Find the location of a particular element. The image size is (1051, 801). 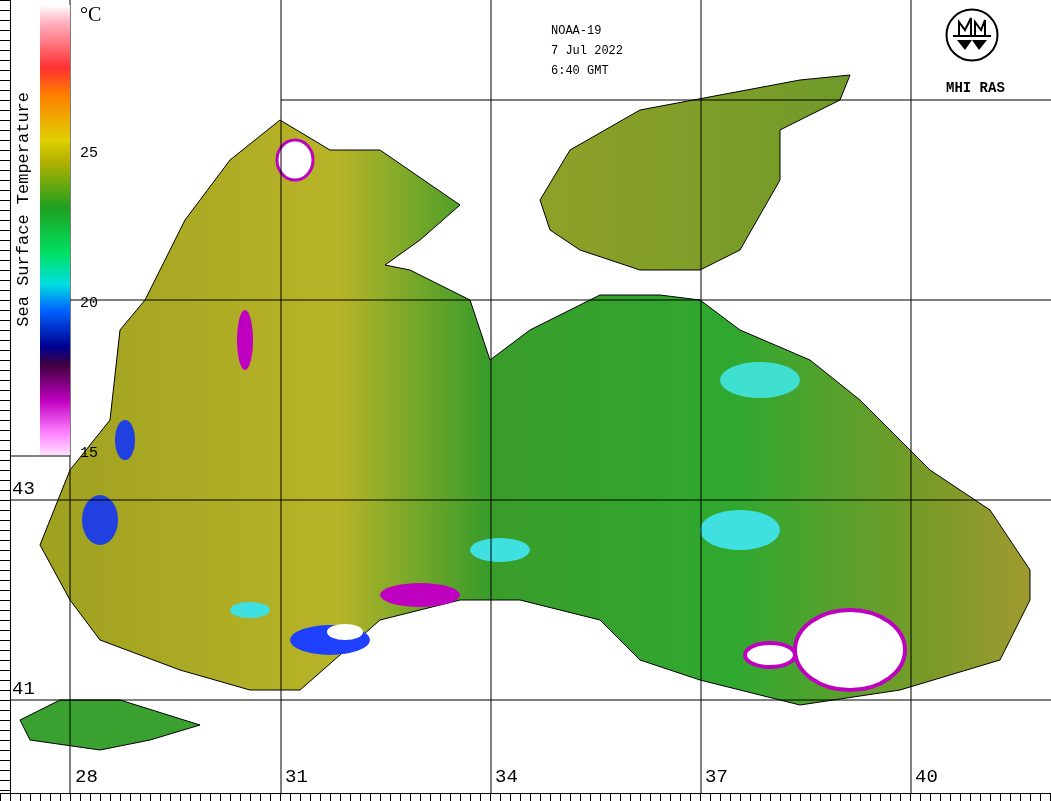

unit-label: °C is located at coordinates (91, 14).